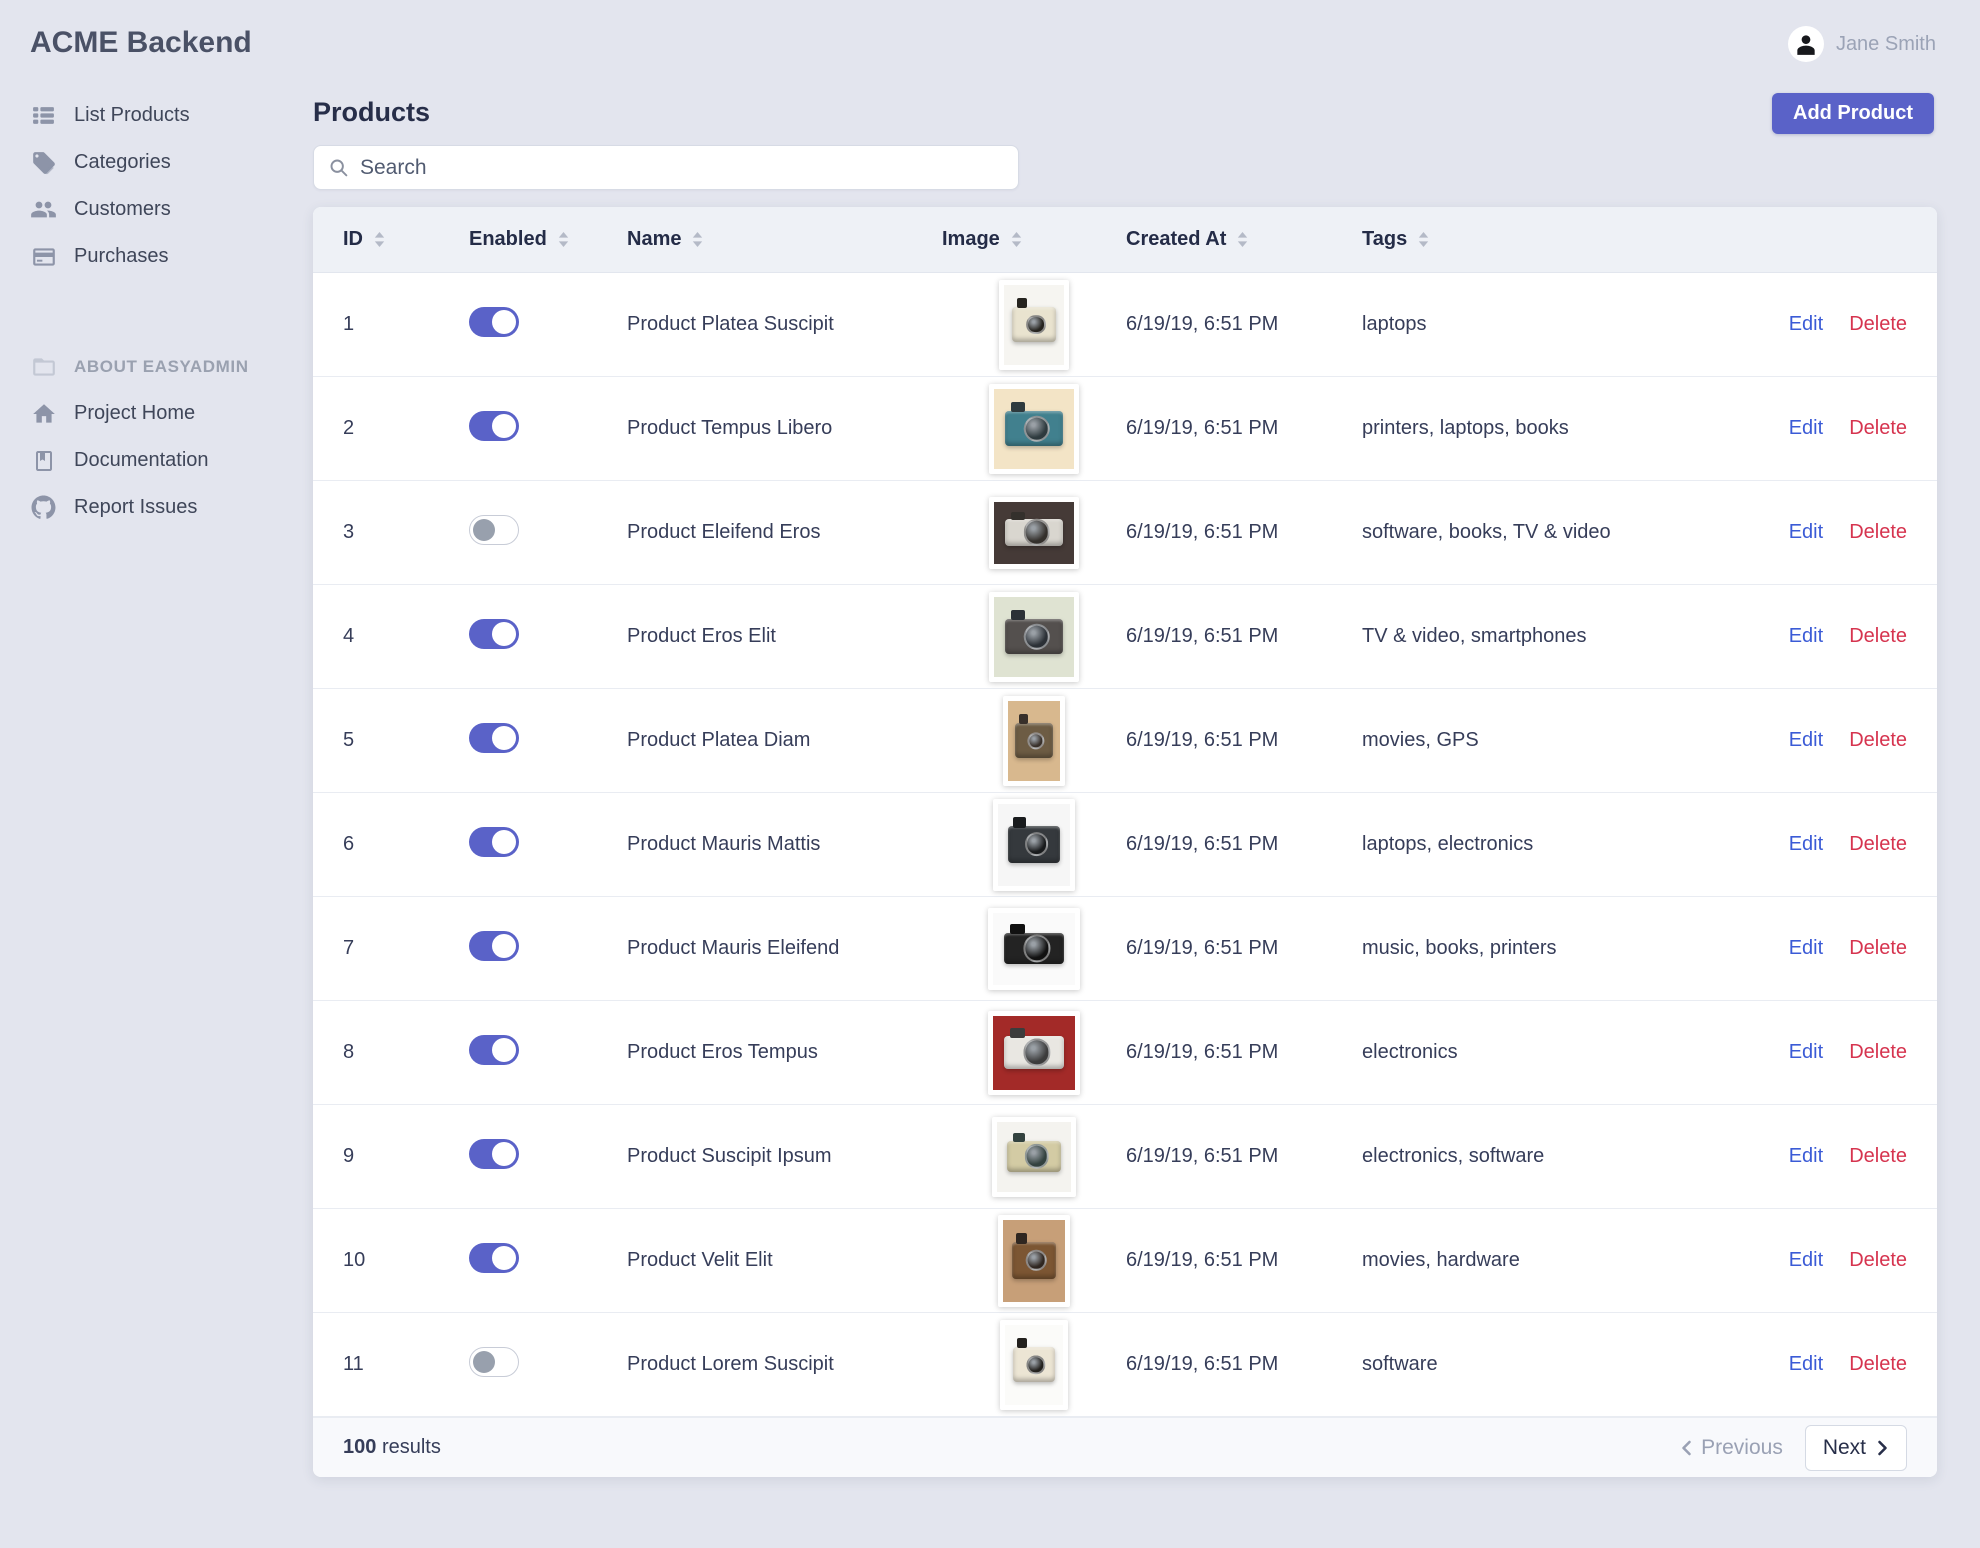  Describe the element at coordinates (1853, 113) in the screenshot. I see `add-product-button: Add Product` at that location.